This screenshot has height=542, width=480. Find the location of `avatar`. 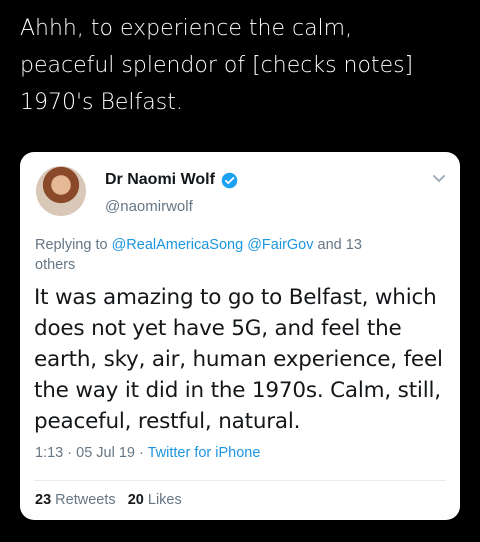

avatar is located at coordinates (61, 191).